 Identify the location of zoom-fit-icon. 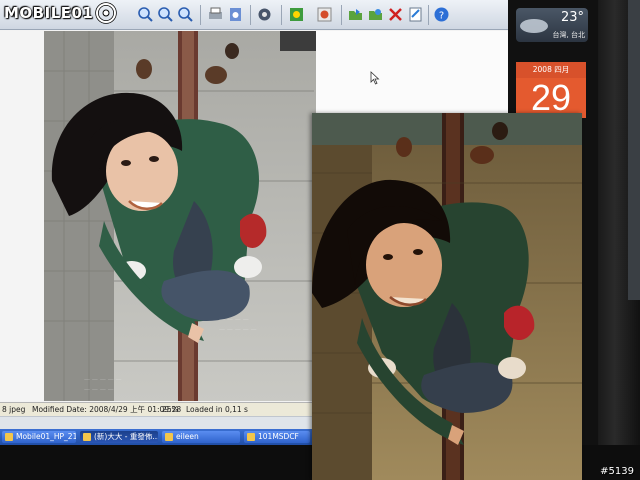
(185, 14).